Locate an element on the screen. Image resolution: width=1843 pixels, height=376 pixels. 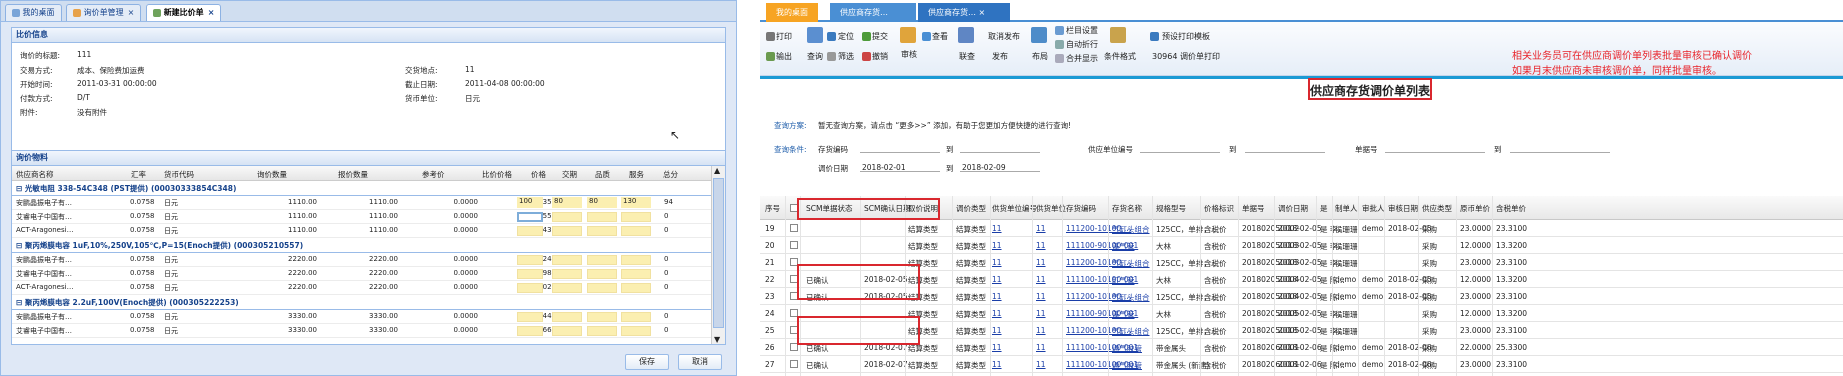
query-button: 查询 is located at coordinates (815, 56).